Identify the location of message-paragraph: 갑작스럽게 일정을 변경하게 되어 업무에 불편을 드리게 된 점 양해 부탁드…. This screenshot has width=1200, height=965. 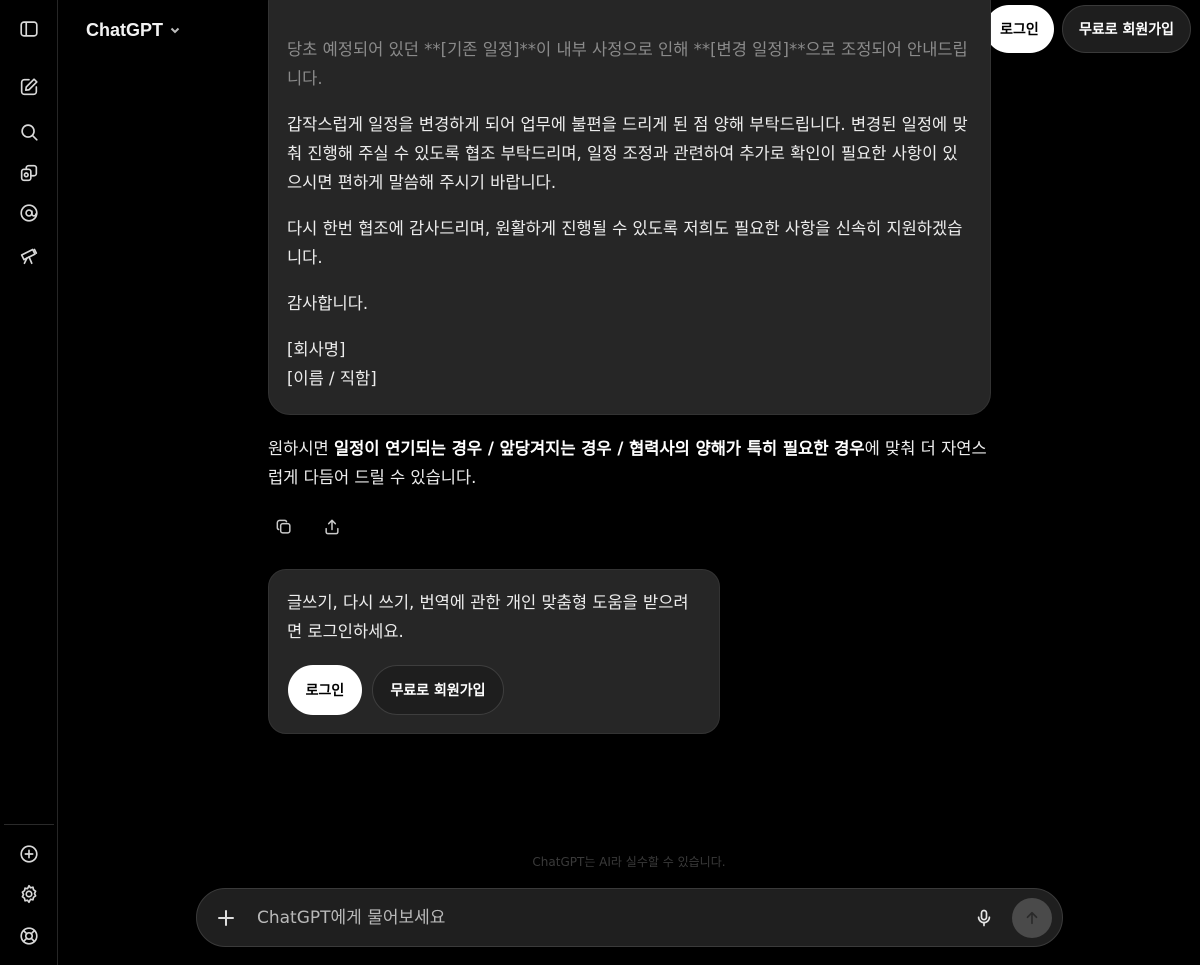
(627, 153).